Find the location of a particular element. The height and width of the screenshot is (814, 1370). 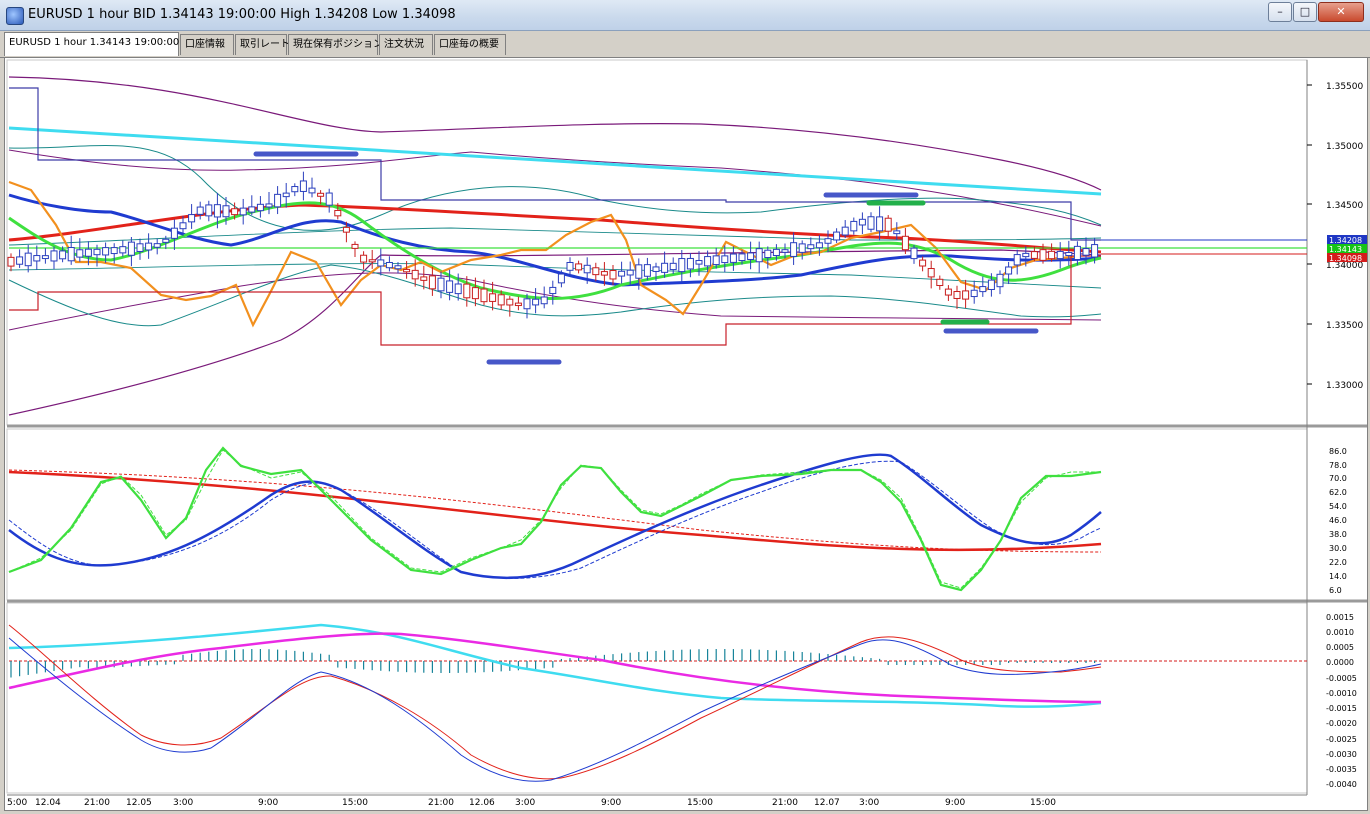

time-tick: 21:00 is located at coordinates (441, 803).